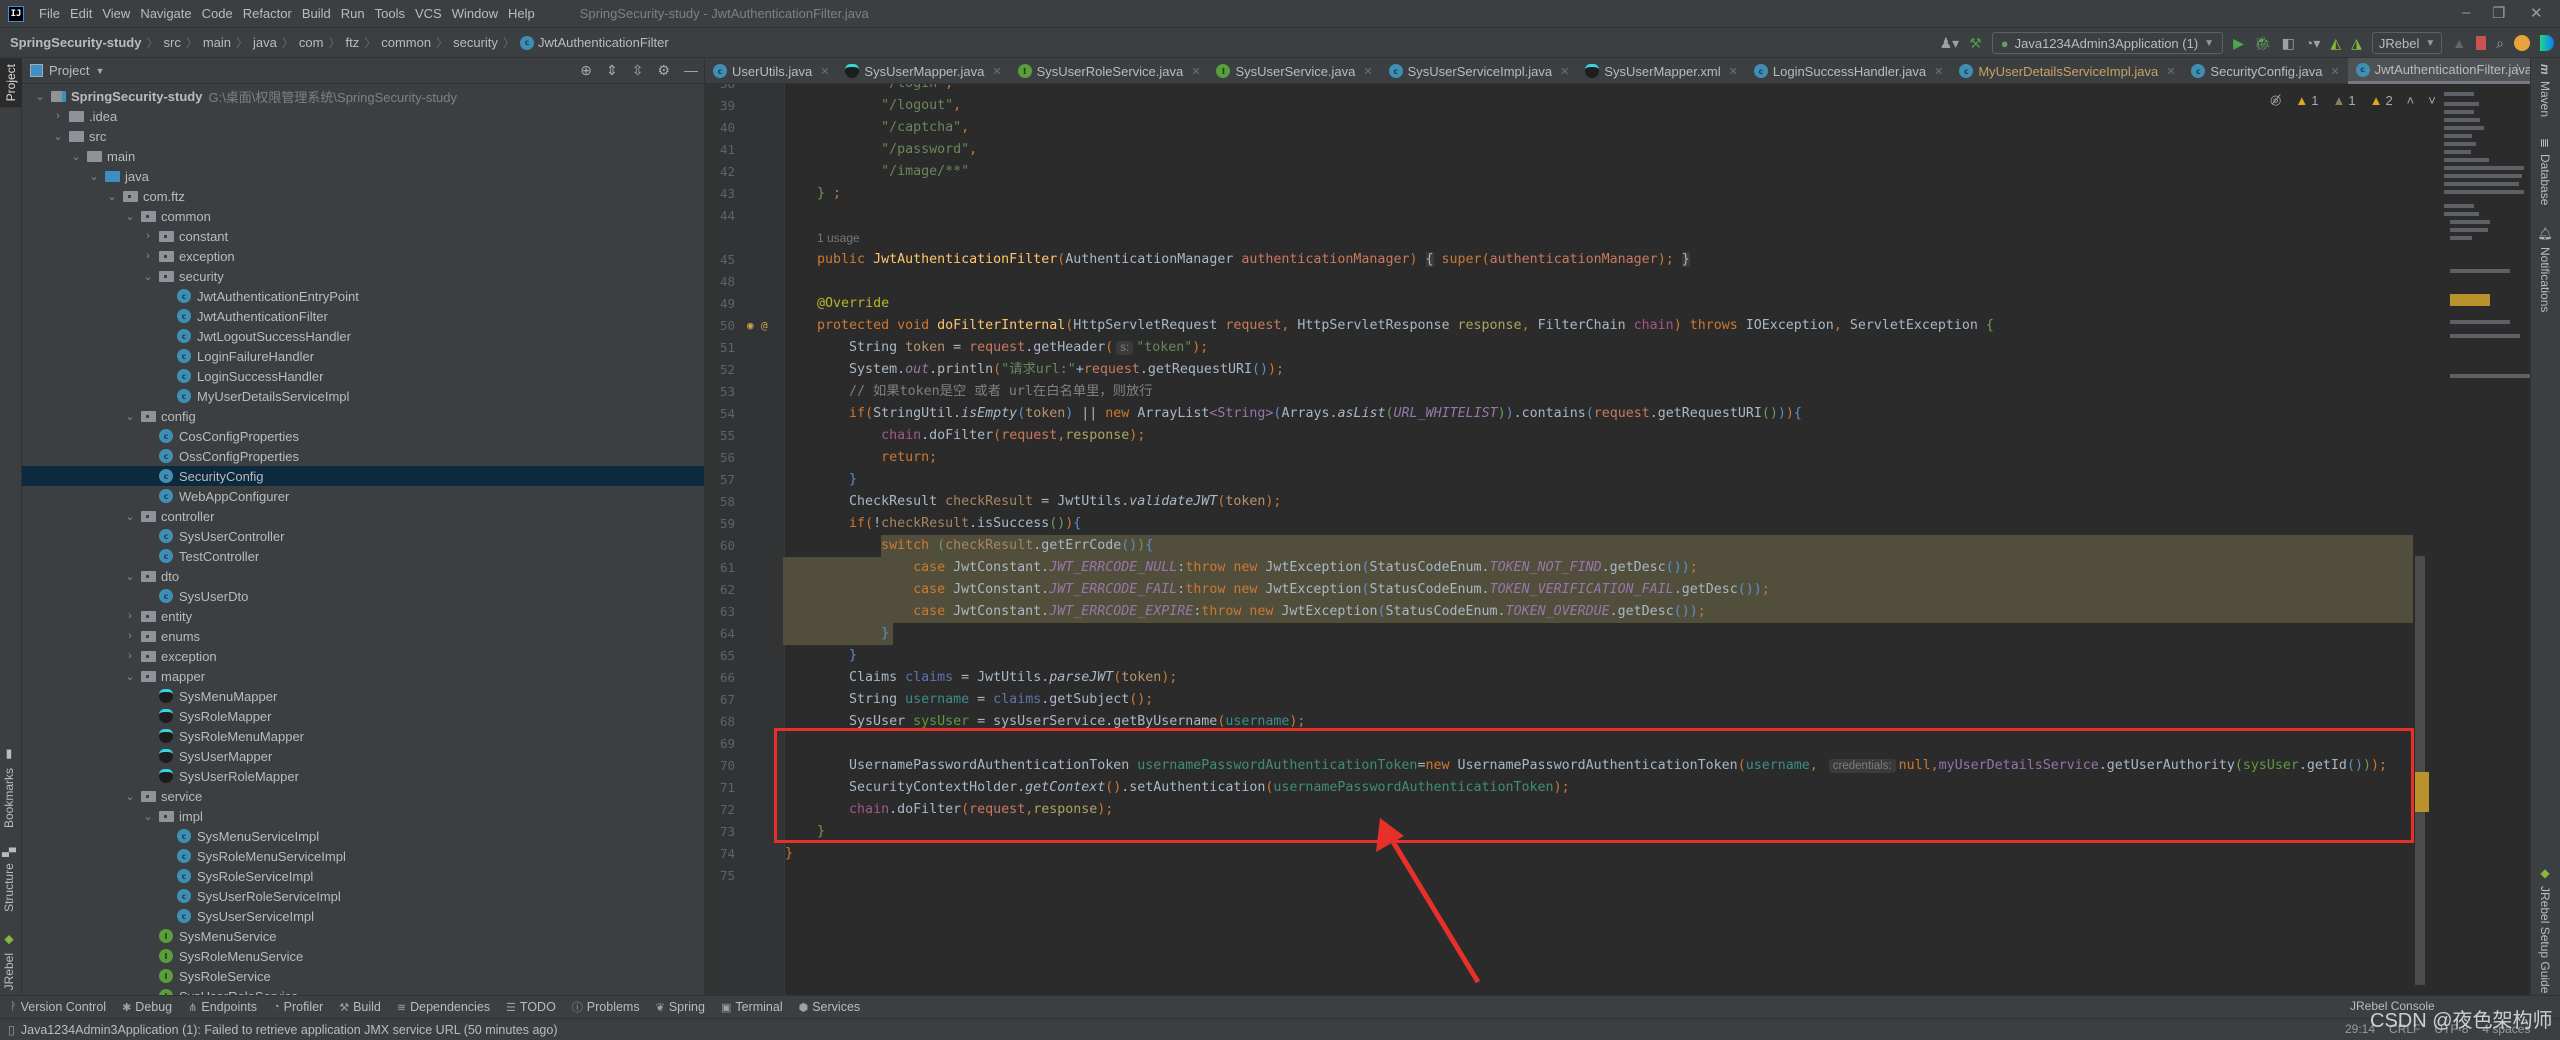  Describe the element at coordinates (638, 70) in the screenshot. I see `collapse-all-icon: ⇳` at that location.